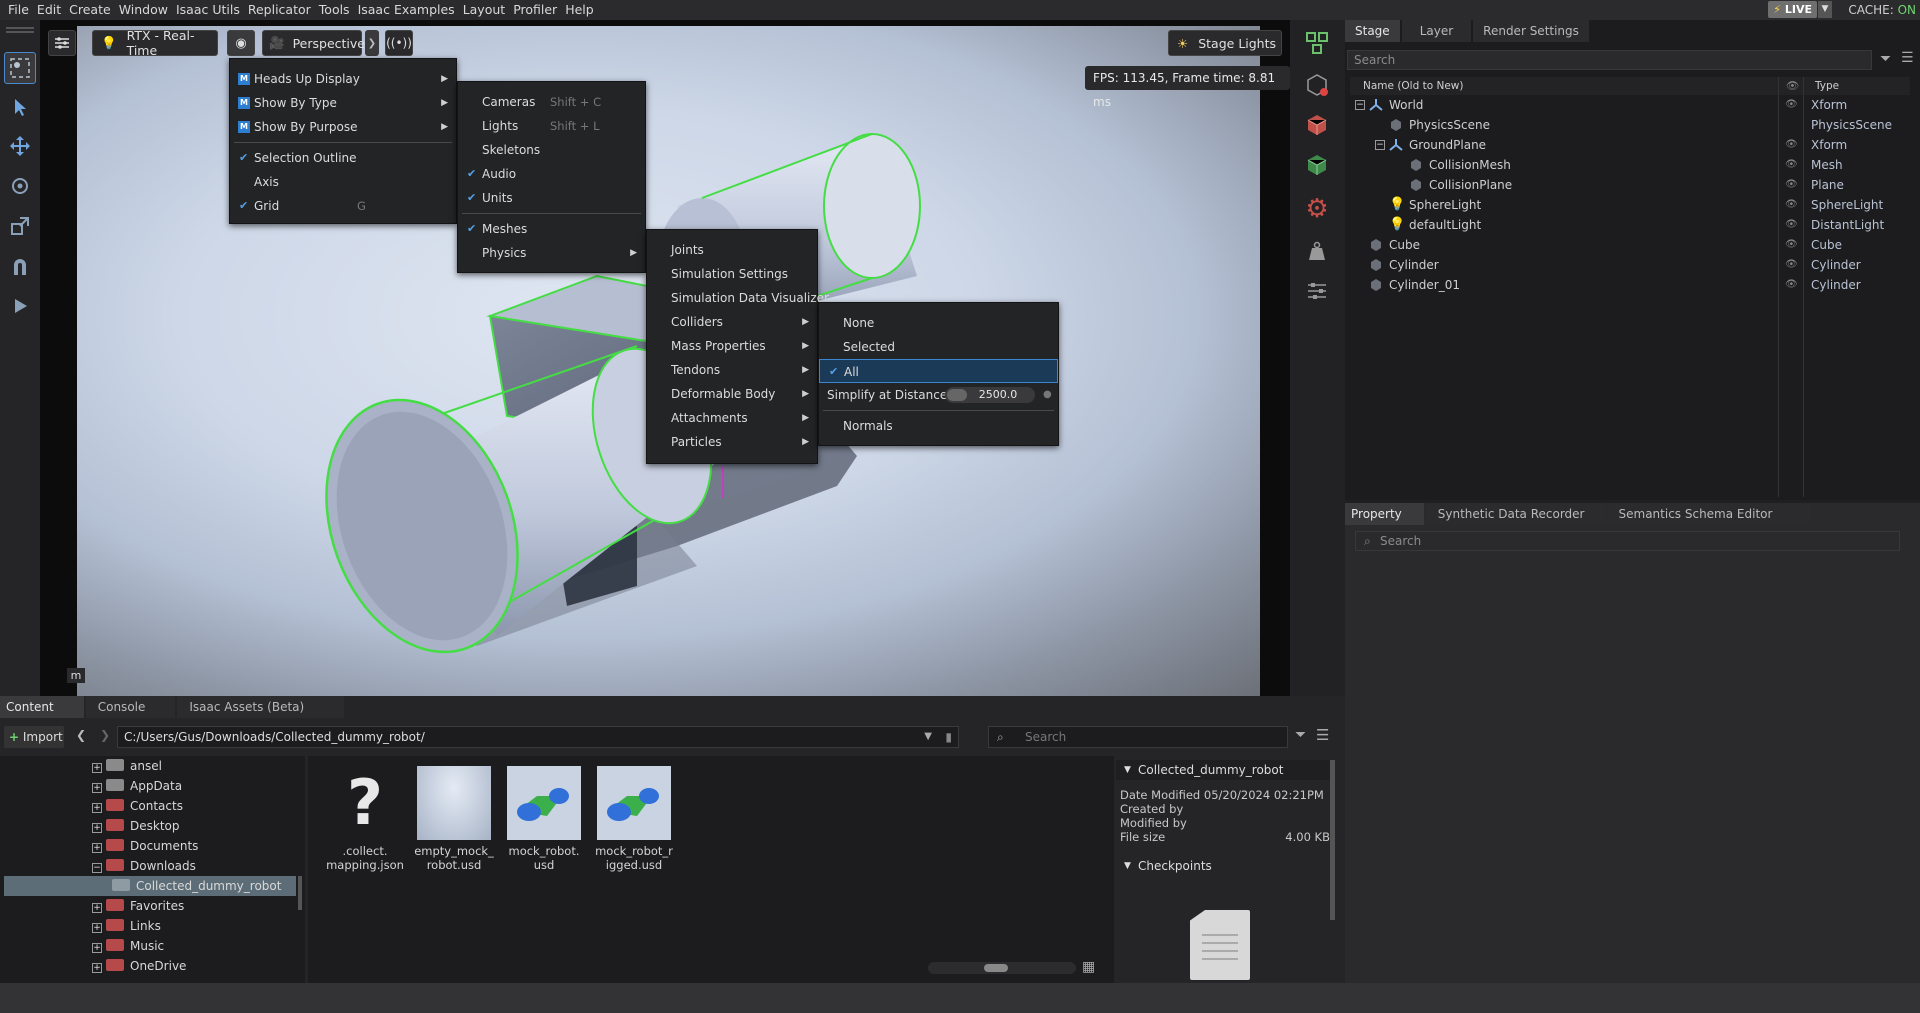  What do you see at coordinates (90, 10) in the screenshot?
I see `menu-create: Create` at bounding box center [90, 10].